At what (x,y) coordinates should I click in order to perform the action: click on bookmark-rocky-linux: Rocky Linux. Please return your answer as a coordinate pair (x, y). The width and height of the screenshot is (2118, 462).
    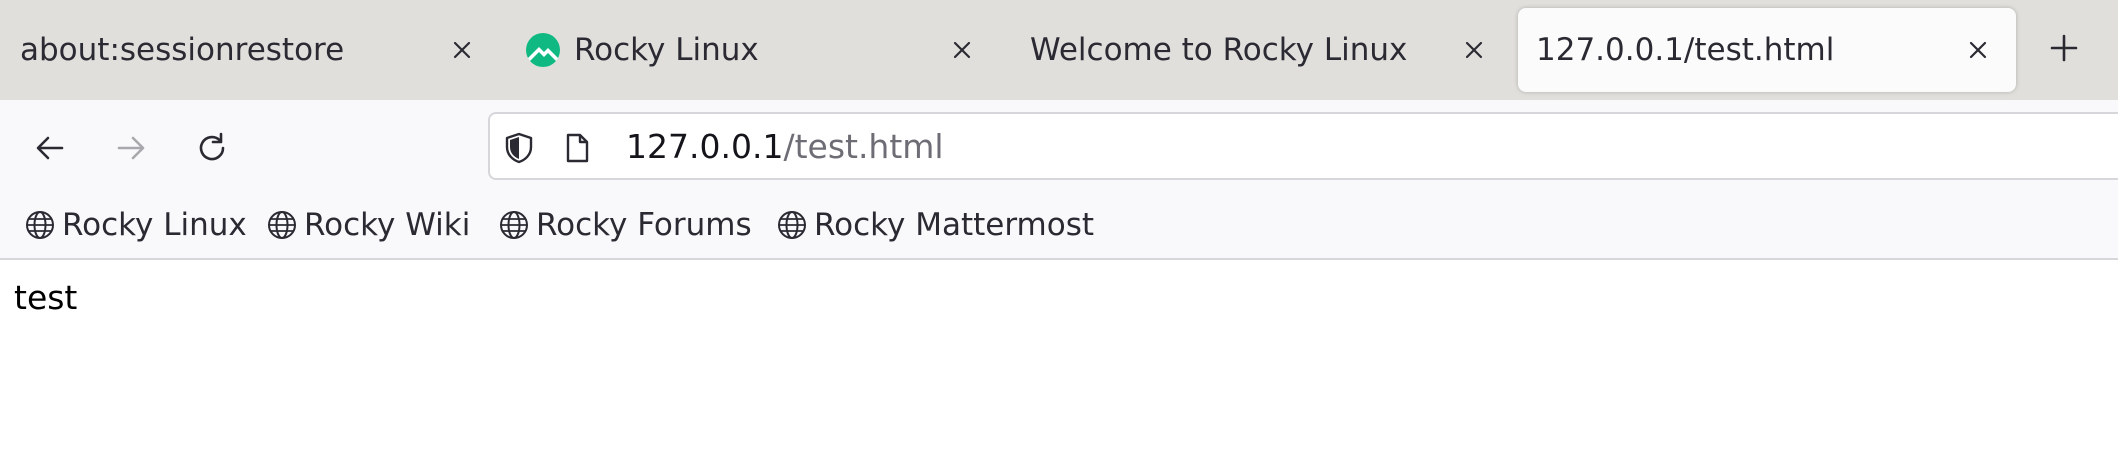
    Looking at the image, I should click on (135, 225).